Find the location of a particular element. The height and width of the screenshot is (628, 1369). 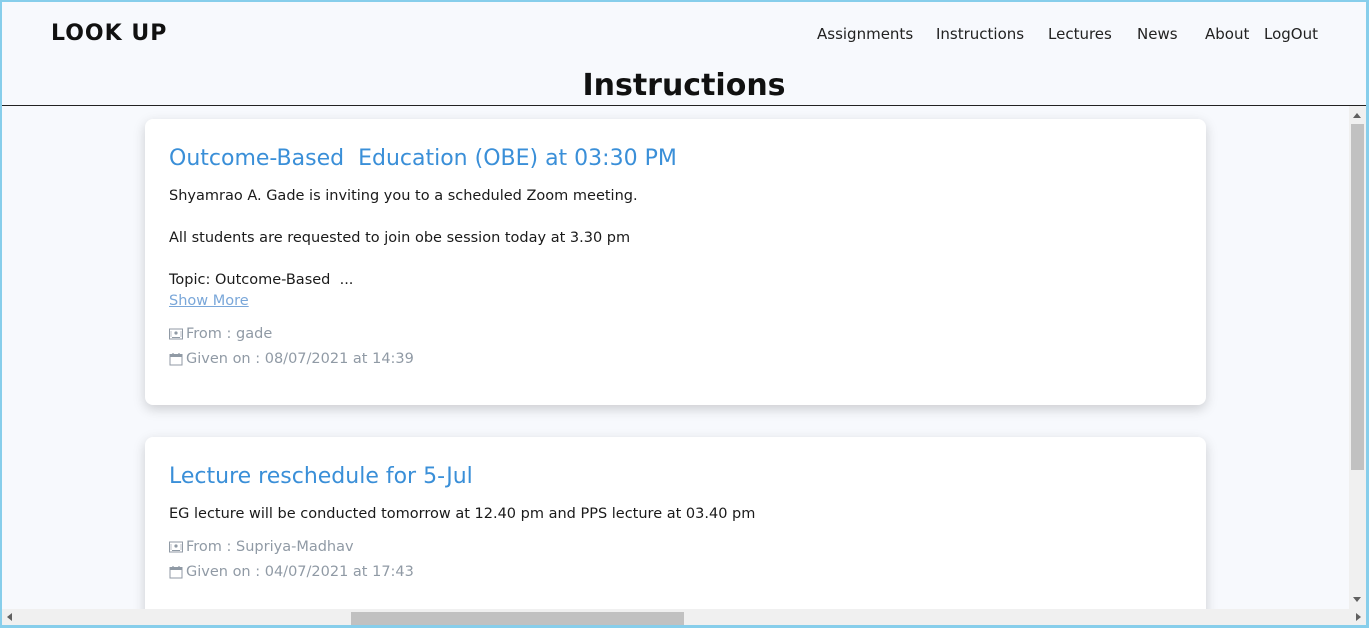

scroll-right-arrow-icon is located at coordinates (1358, 617).